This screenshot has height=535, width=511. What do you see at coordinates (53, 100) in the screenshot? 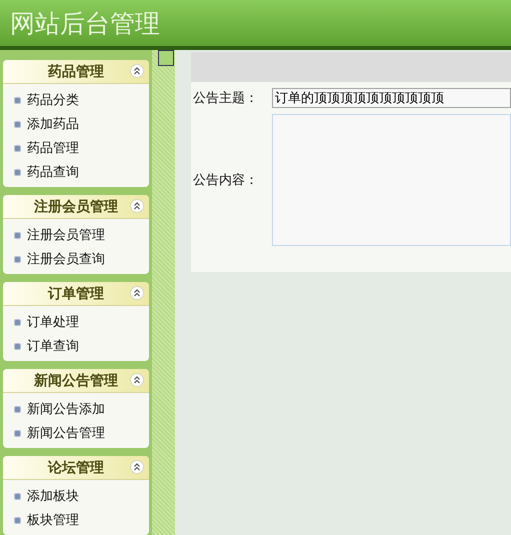
I see `menu-item: 药品分类` at bounding box center [53, 100].